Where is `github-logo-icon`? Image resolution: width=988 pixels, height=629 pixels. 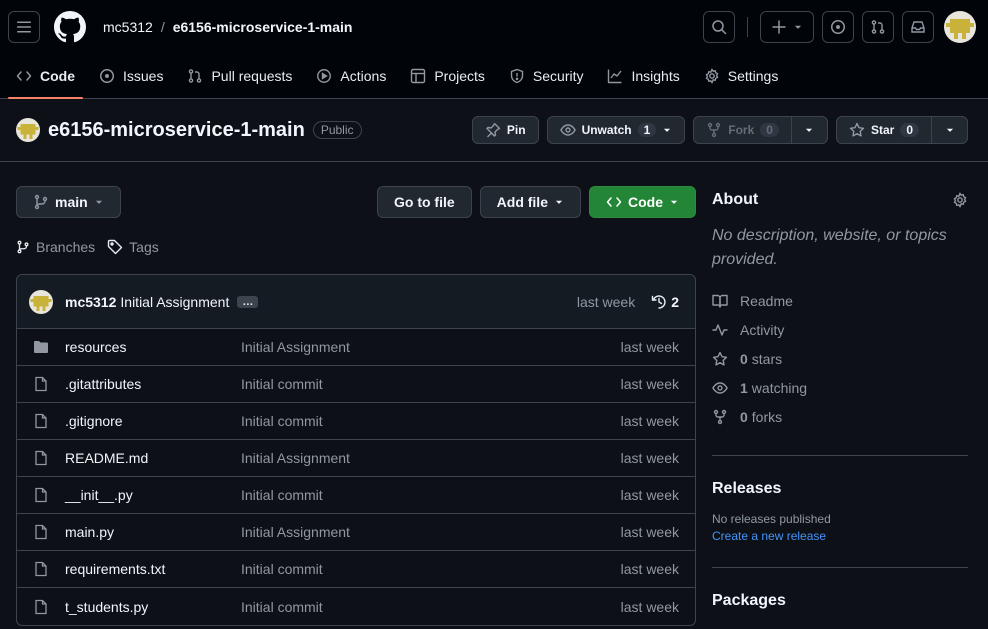
github-logo-icon is located at coordinates (70, 27).